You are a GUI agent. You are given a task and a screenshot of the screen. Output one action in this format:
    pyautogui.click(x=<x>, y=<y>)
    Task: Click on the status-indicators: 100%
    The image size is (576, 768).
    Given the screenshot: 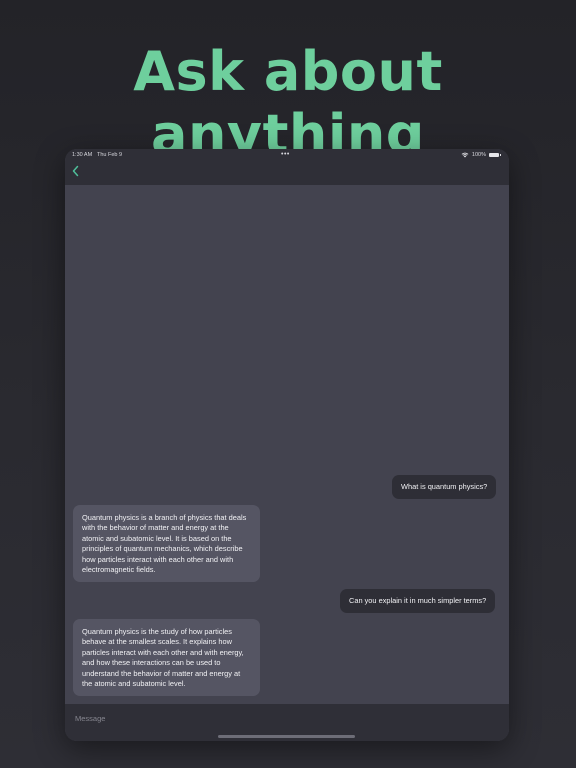 What is the action you would take?
    pyautogui.click(x=481, y=155)
    